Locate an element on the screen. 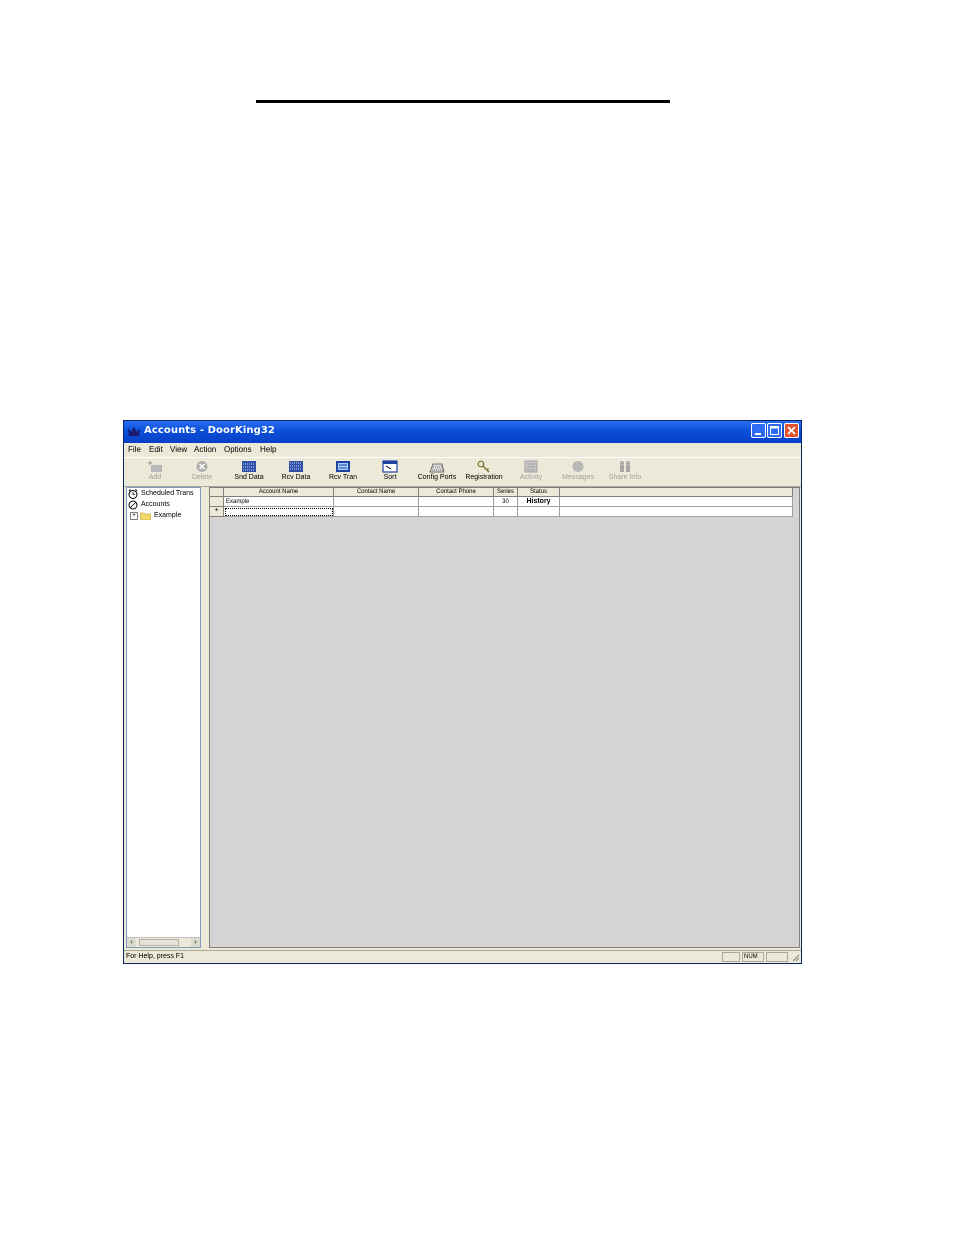 The image size is (954, 1235). row-filler is located at coordinates (676, 502).